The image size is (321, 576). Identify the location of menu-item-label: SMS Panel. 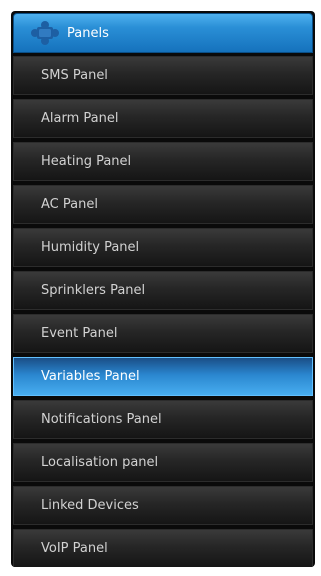
(74, 75).